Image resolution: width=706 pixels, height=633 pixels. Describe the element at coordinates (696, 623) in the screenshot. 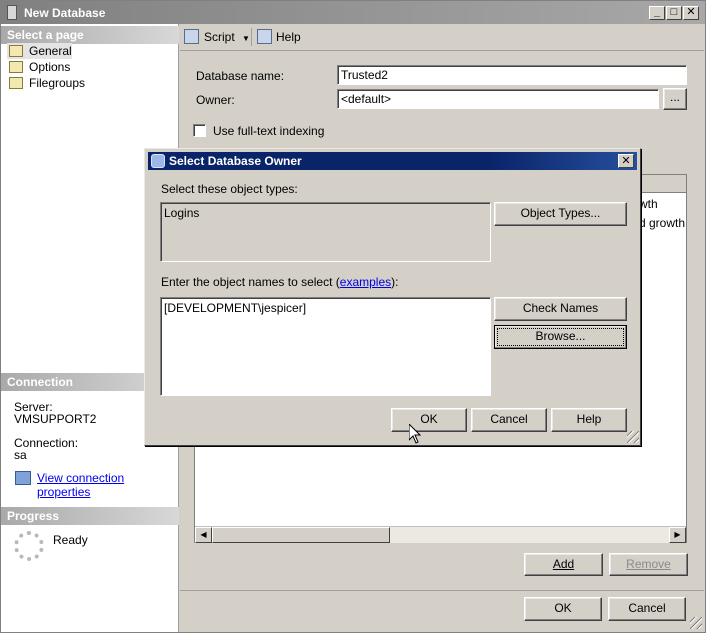

I see `resize-grip-icon` at that location.